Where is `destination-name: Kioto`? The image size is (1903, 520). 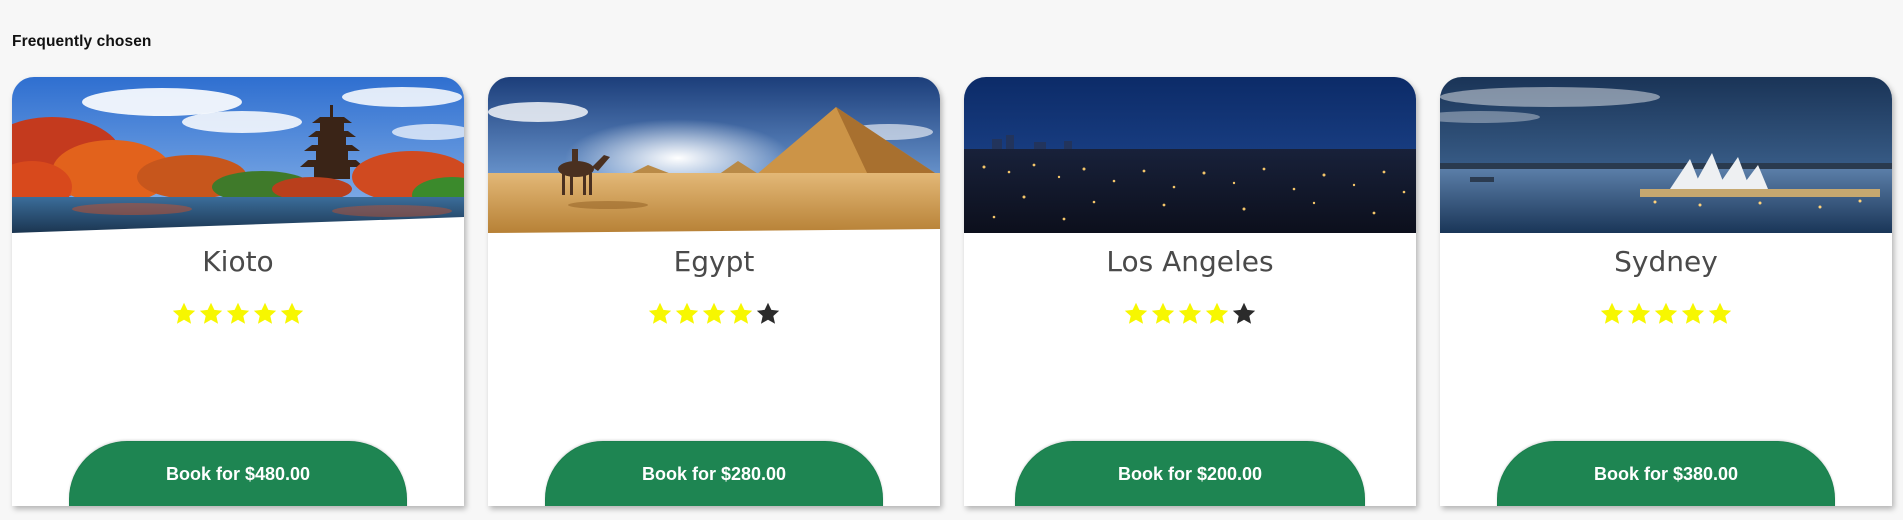 destination-name: Kioto is located at coordinates (238, 261).